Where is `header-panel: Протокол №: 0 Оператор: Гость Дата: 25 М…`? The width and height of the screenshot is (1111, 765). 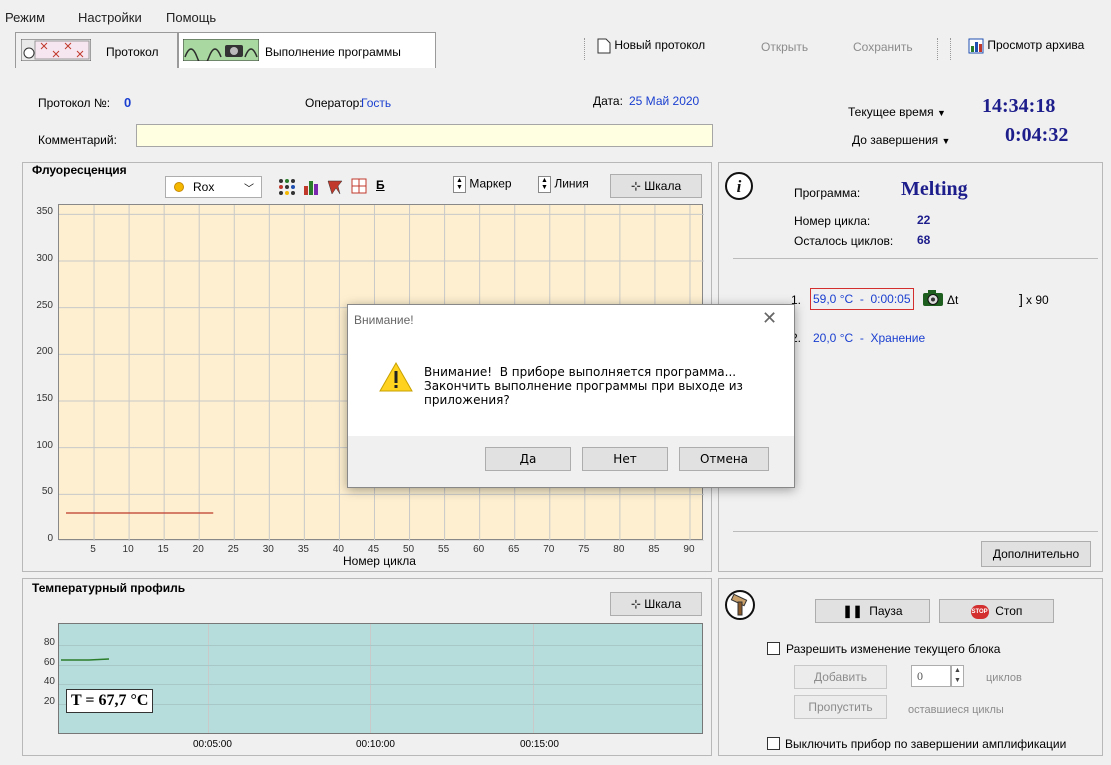
header-panel: Протокол №: 0 Оператор: Гость Дата: 25 М… is located at coordinates (562, 120).